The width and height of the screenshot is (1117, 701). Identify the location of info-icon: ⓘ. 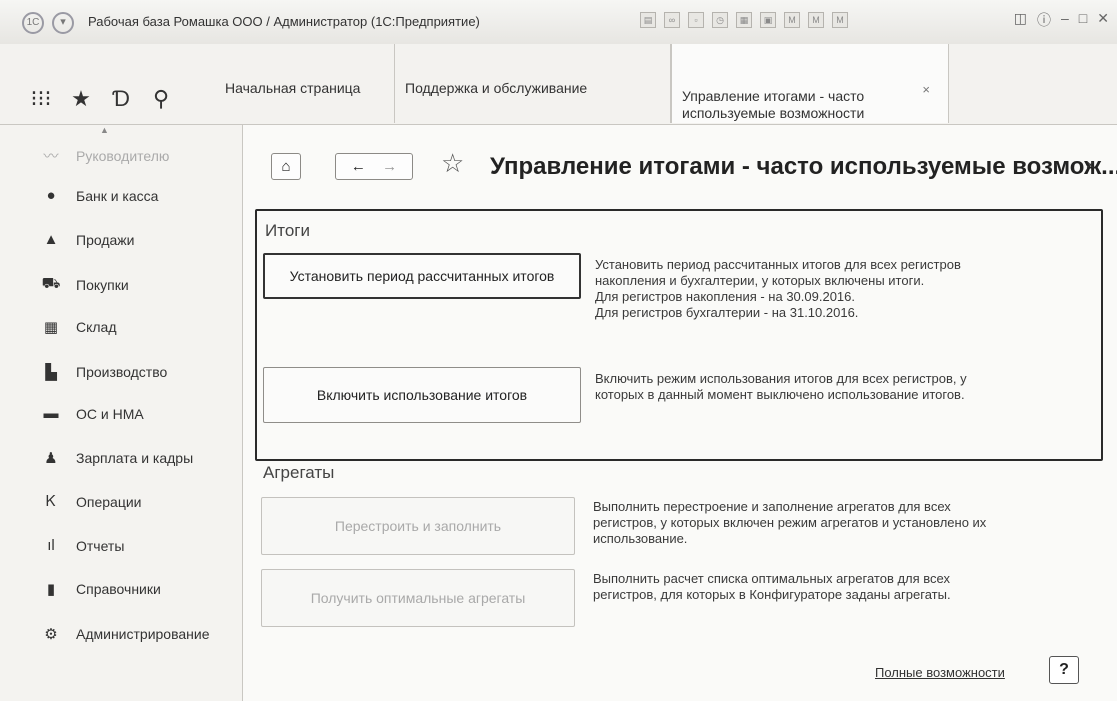
(1044, 20).